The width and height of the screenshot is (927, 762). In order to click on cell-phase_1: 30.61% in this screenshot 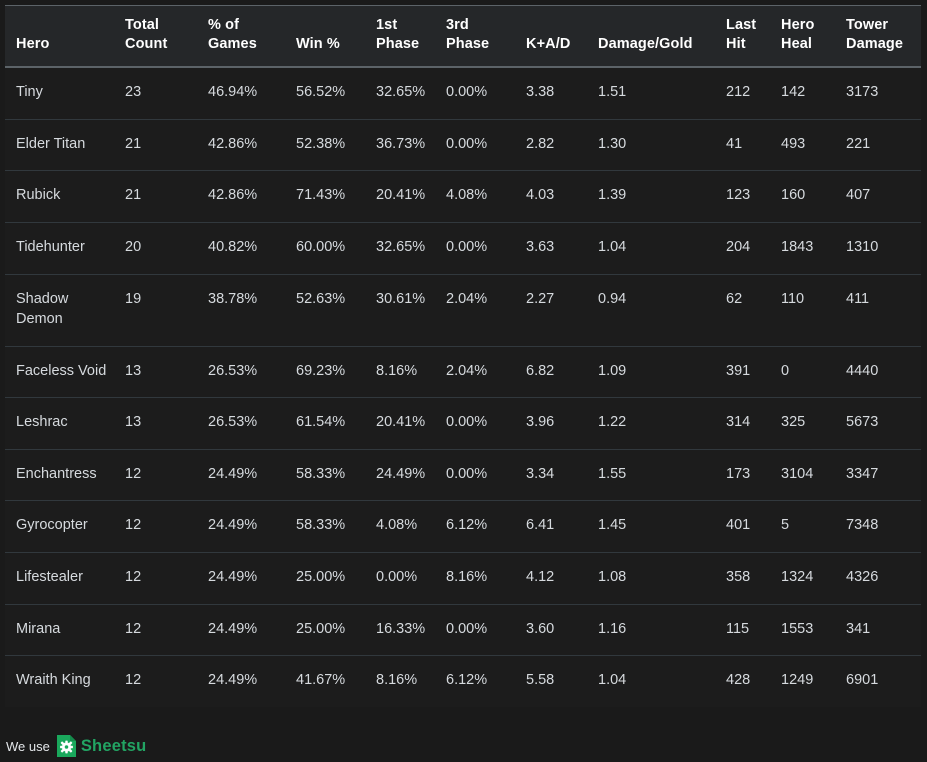, I will do `click(400, 310)`.